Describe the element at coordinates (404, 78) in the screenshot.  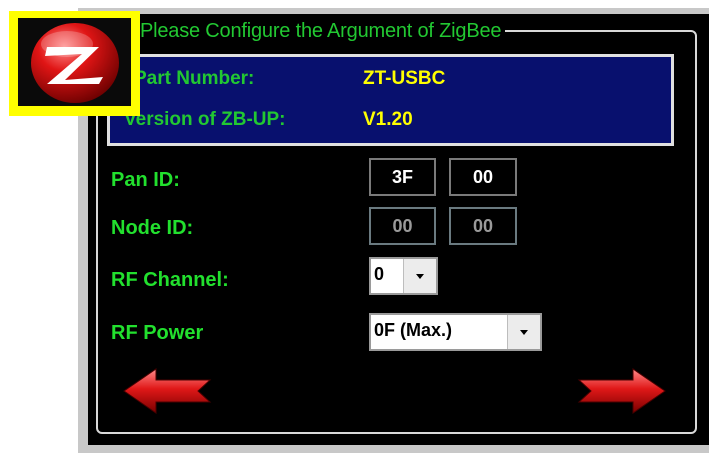
I see `part-number-value: ZT-USBC` at that location.